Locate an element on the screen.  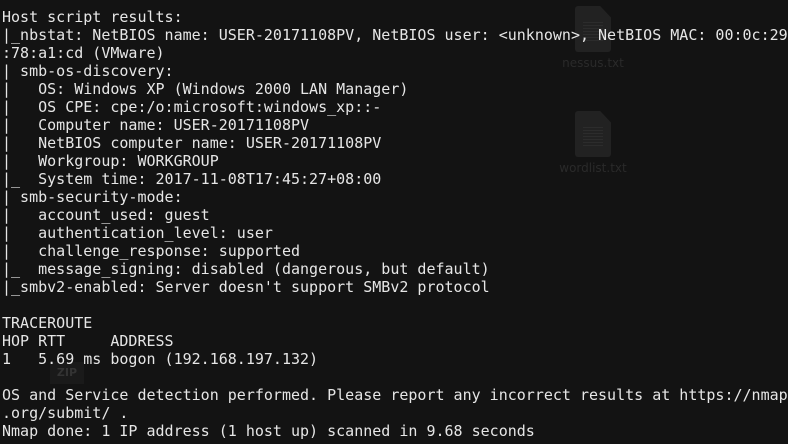
terminal-line: | authentication_level: user is located at coordinates (137, 233).